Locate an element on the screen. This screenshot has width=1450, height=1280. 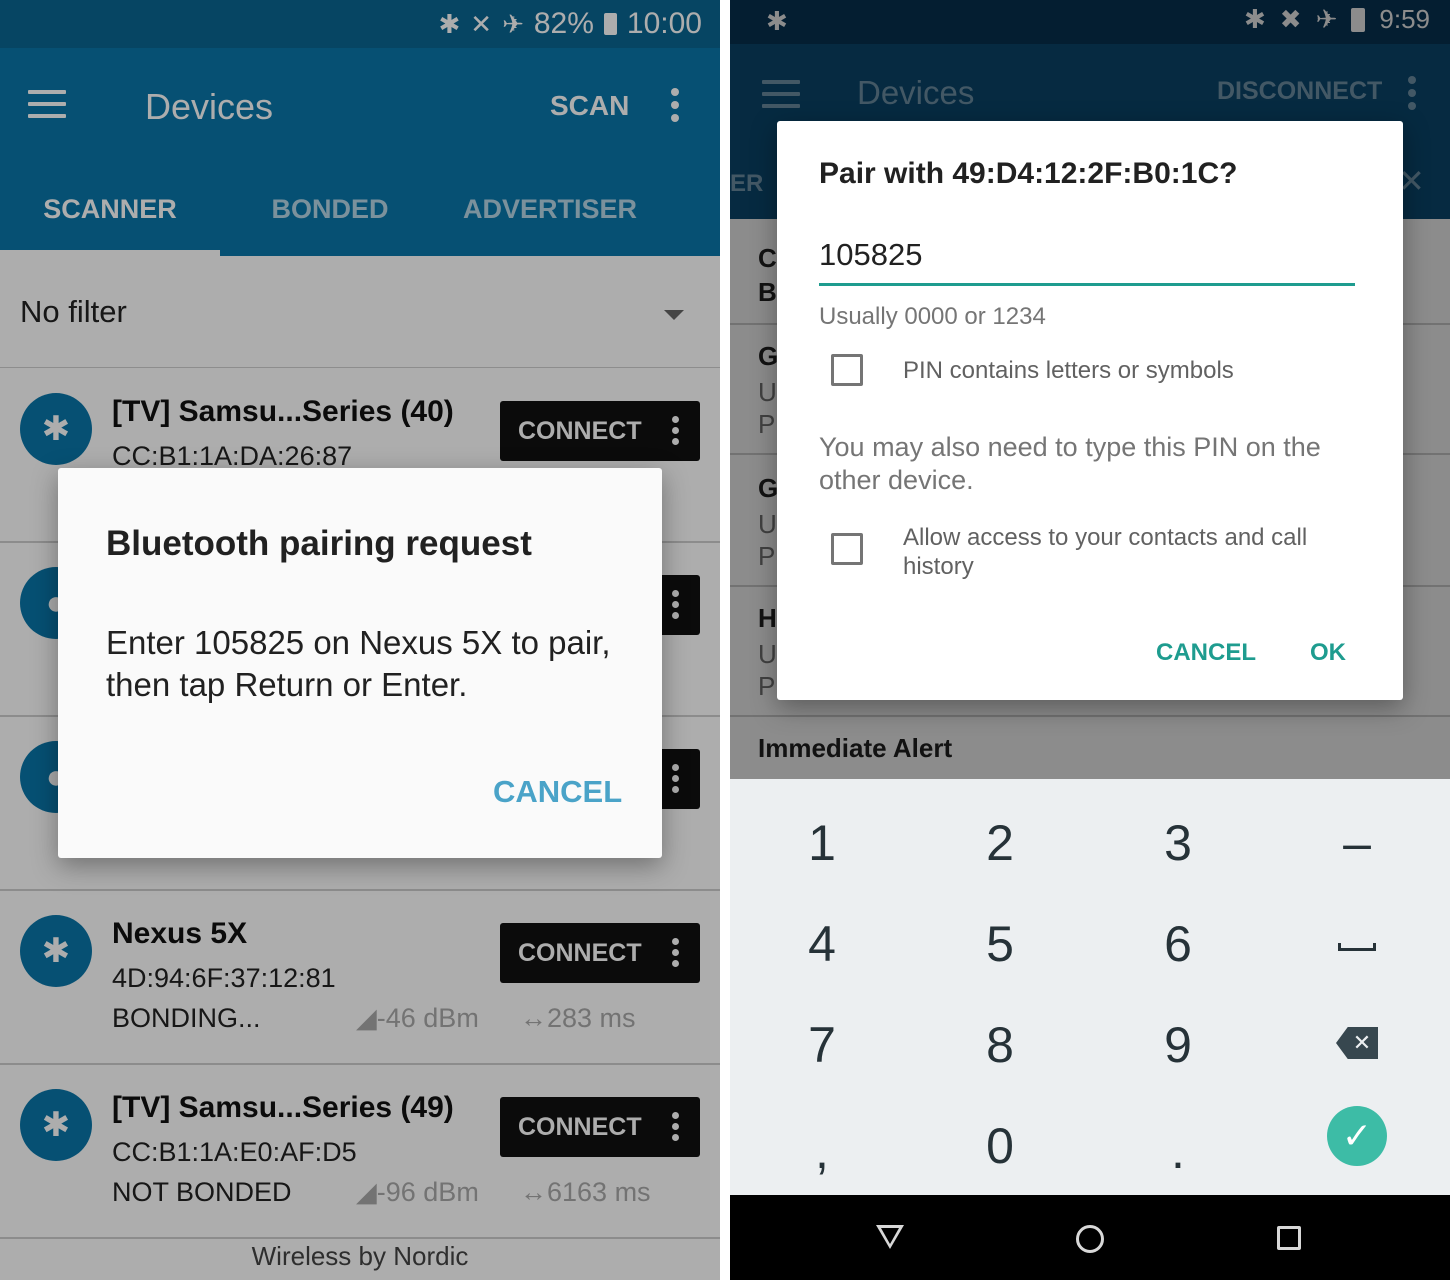
key-2: 2 is located at coordinates (1000, 843).